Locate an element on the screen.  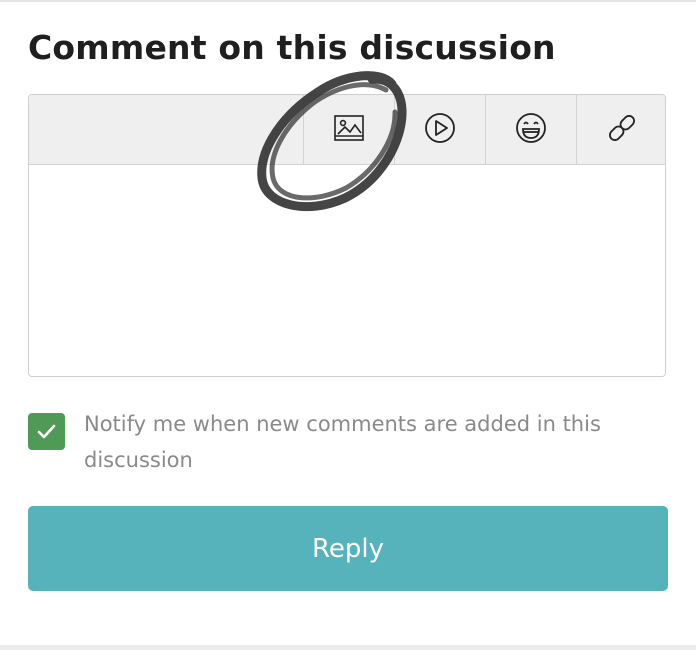
top-divider is located at coordinates (348, 1).